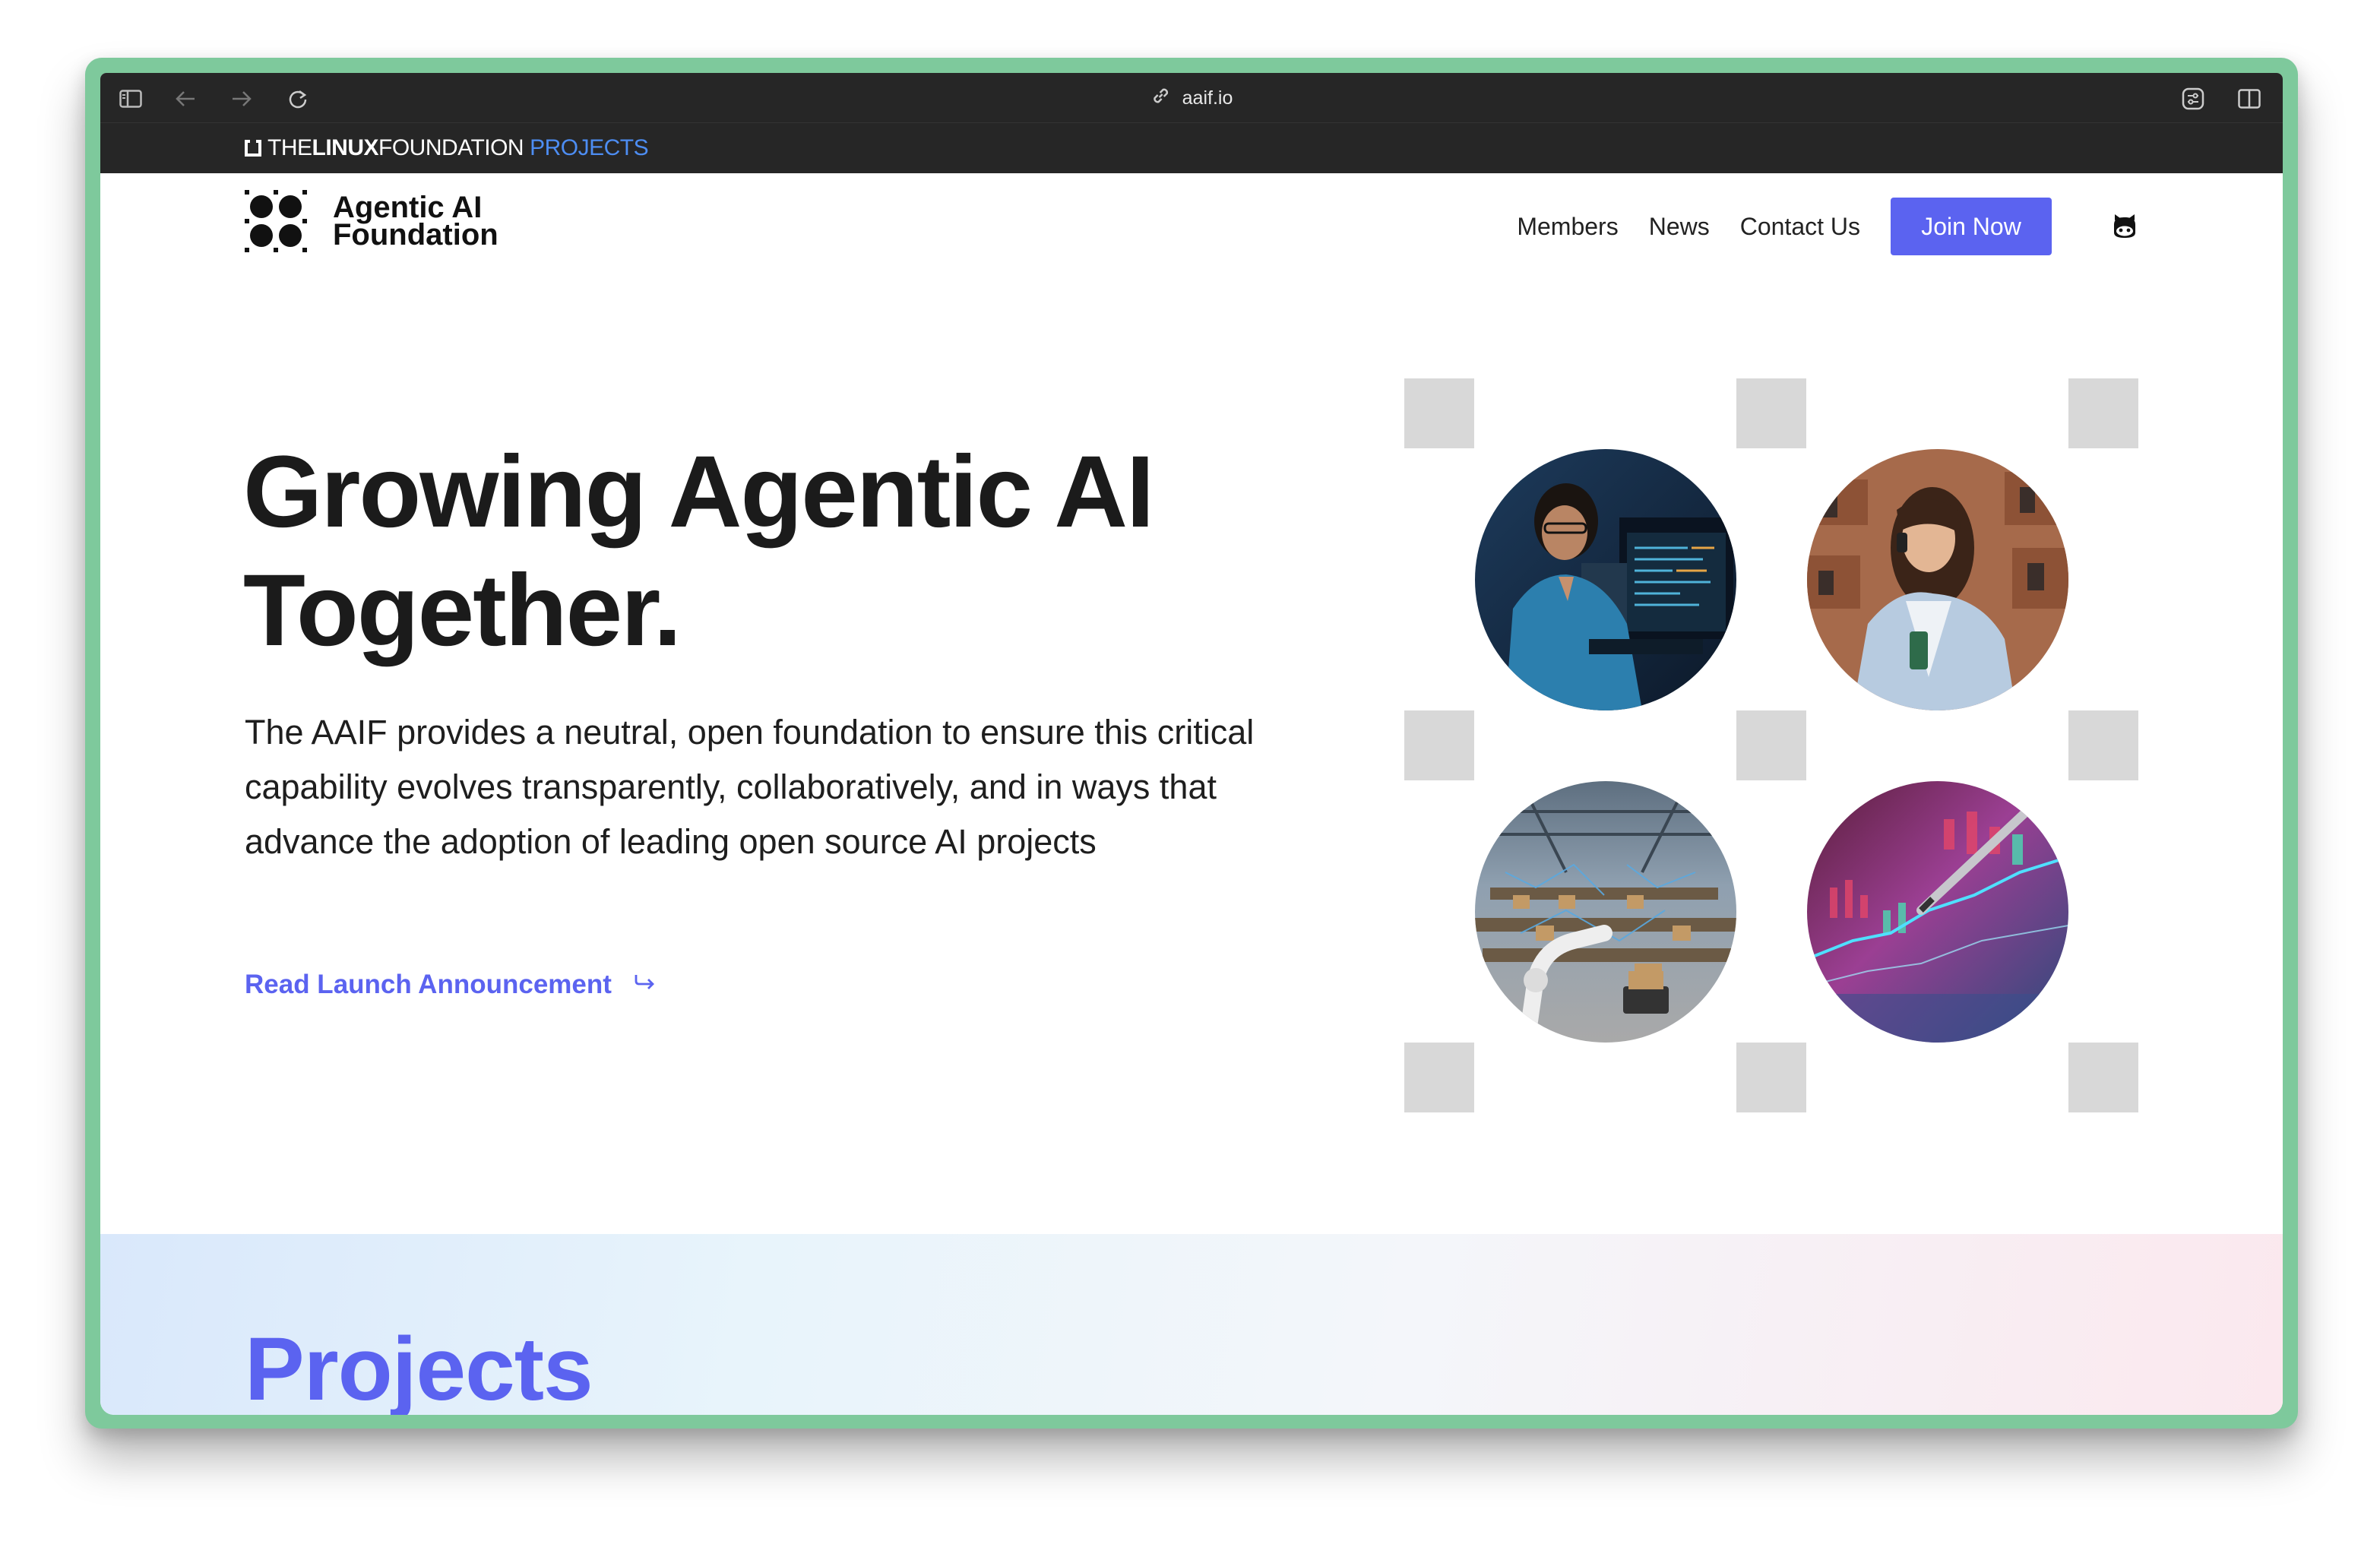 The image size is (2380, 1541). I want to click on split-view-icon, so click(2249, 99).